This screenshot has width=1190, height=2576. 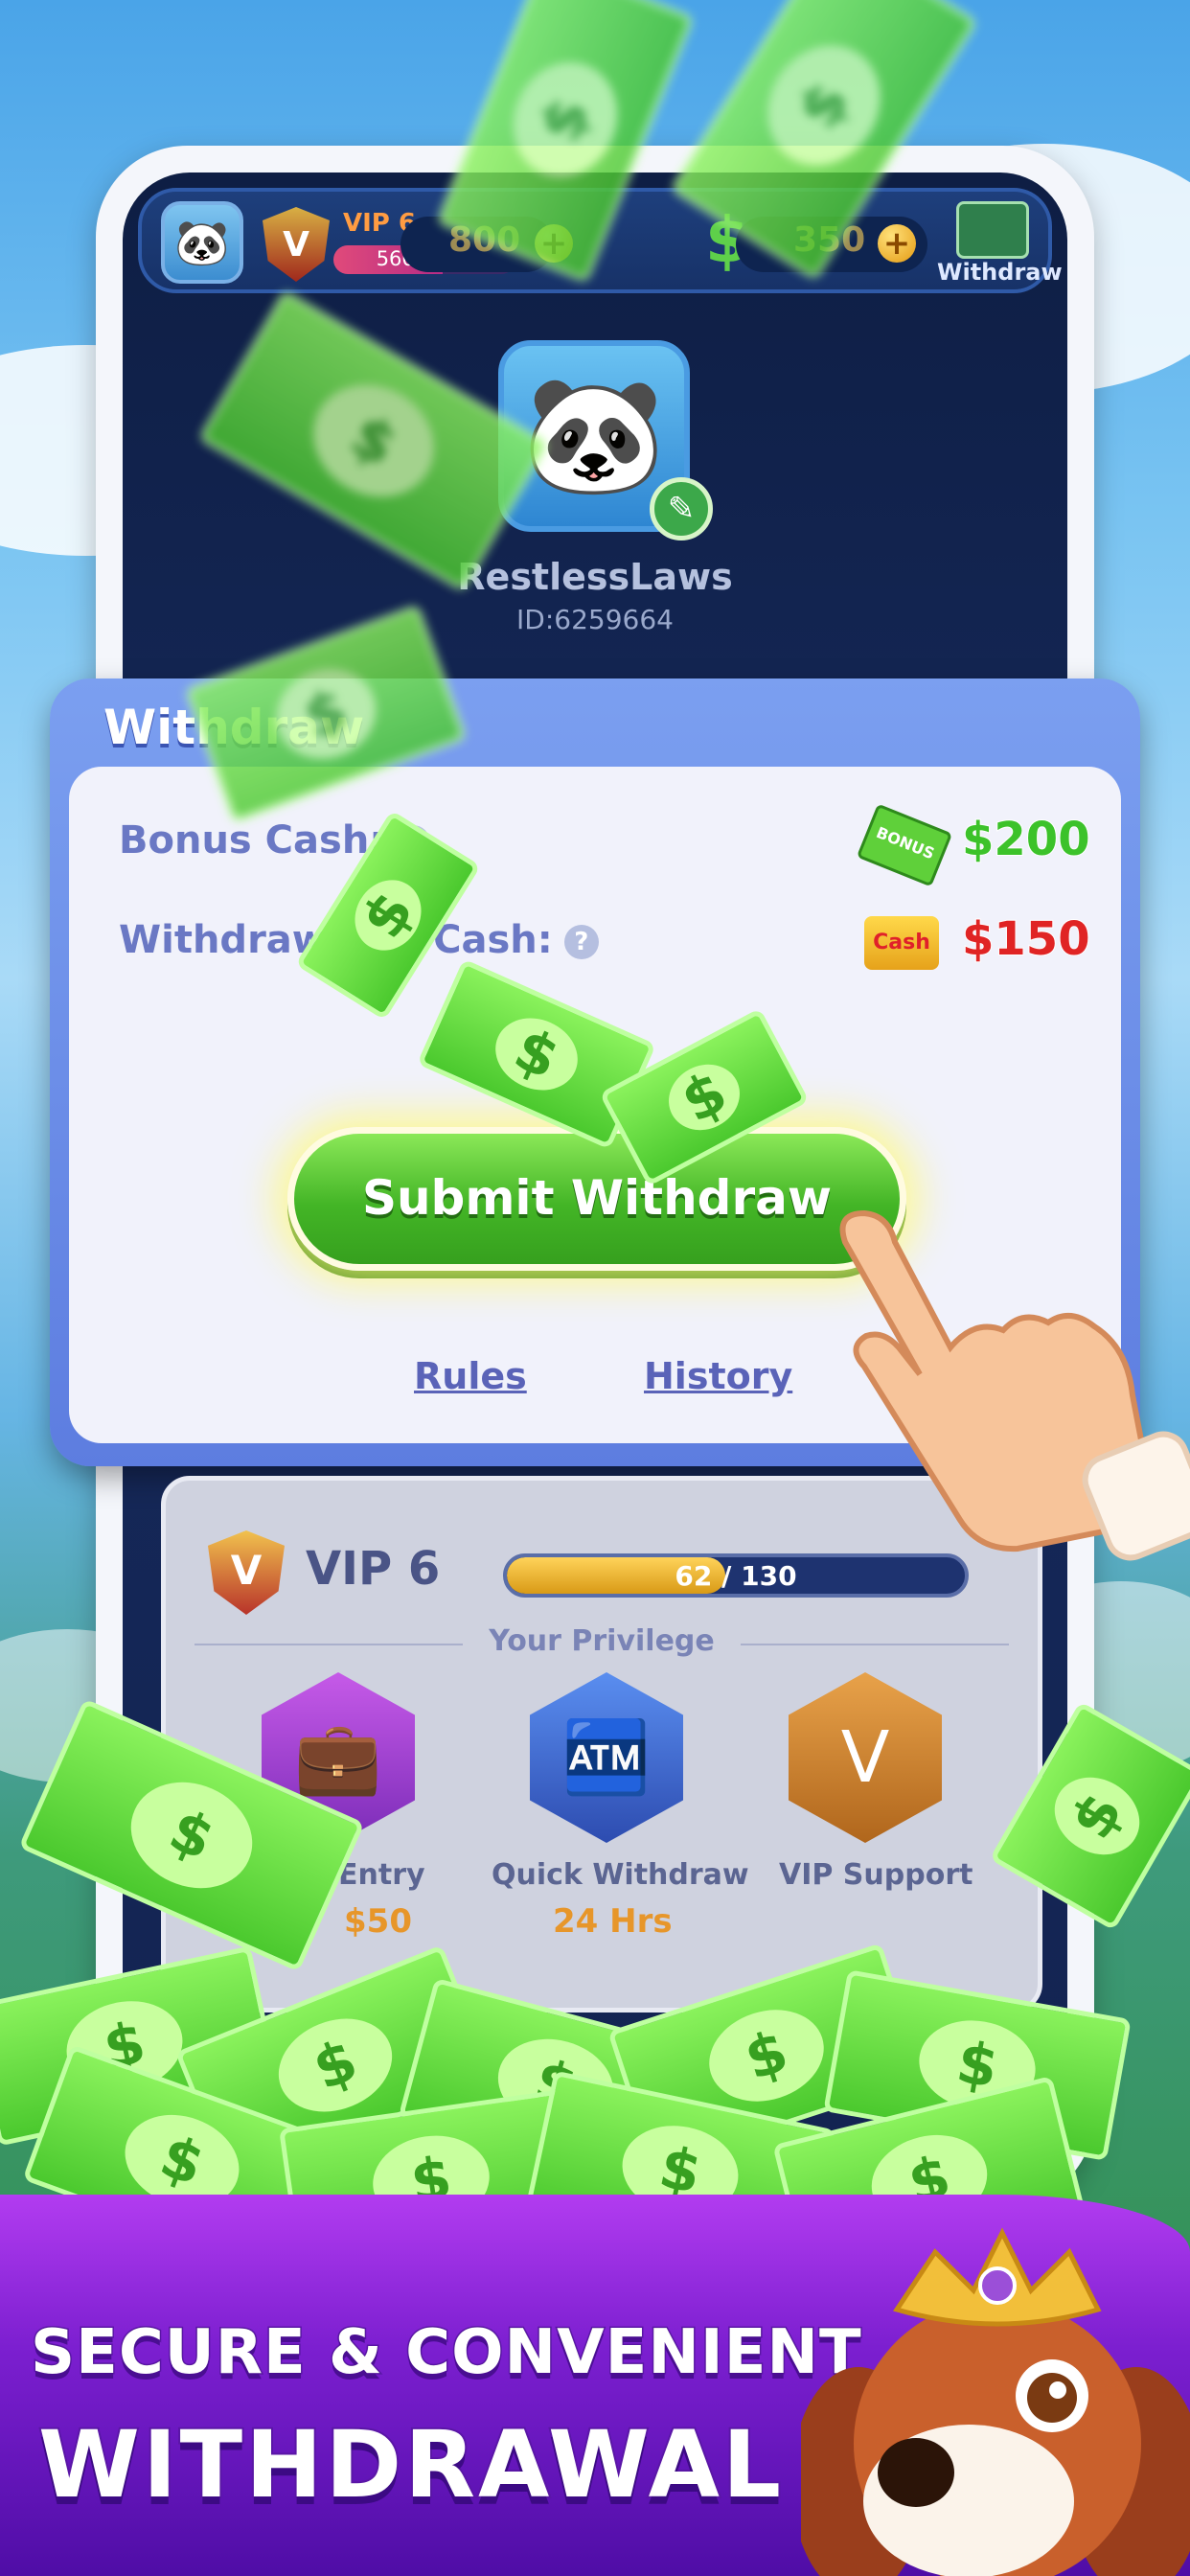 What do you see at coordinates (595, 619) in the screenshot?
I see `user-id: ID:6259664` at bounding box center [595, 619].